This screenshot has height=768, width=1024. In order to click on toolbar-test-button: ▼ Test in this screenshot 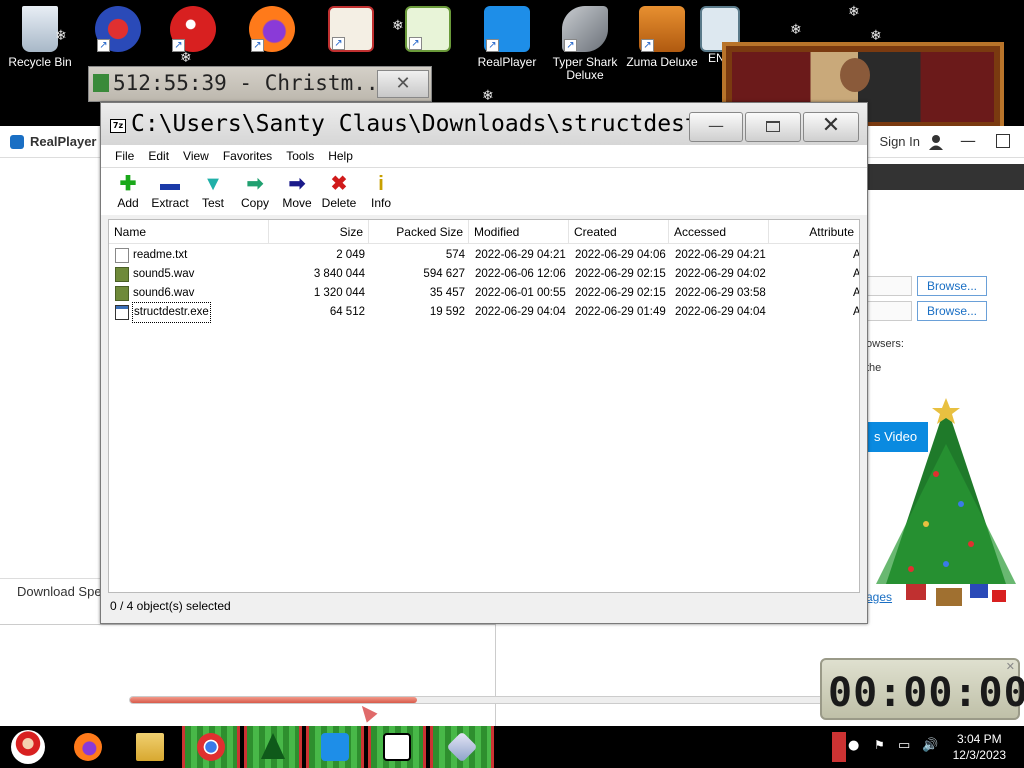, I will do `click(213, 191)`.